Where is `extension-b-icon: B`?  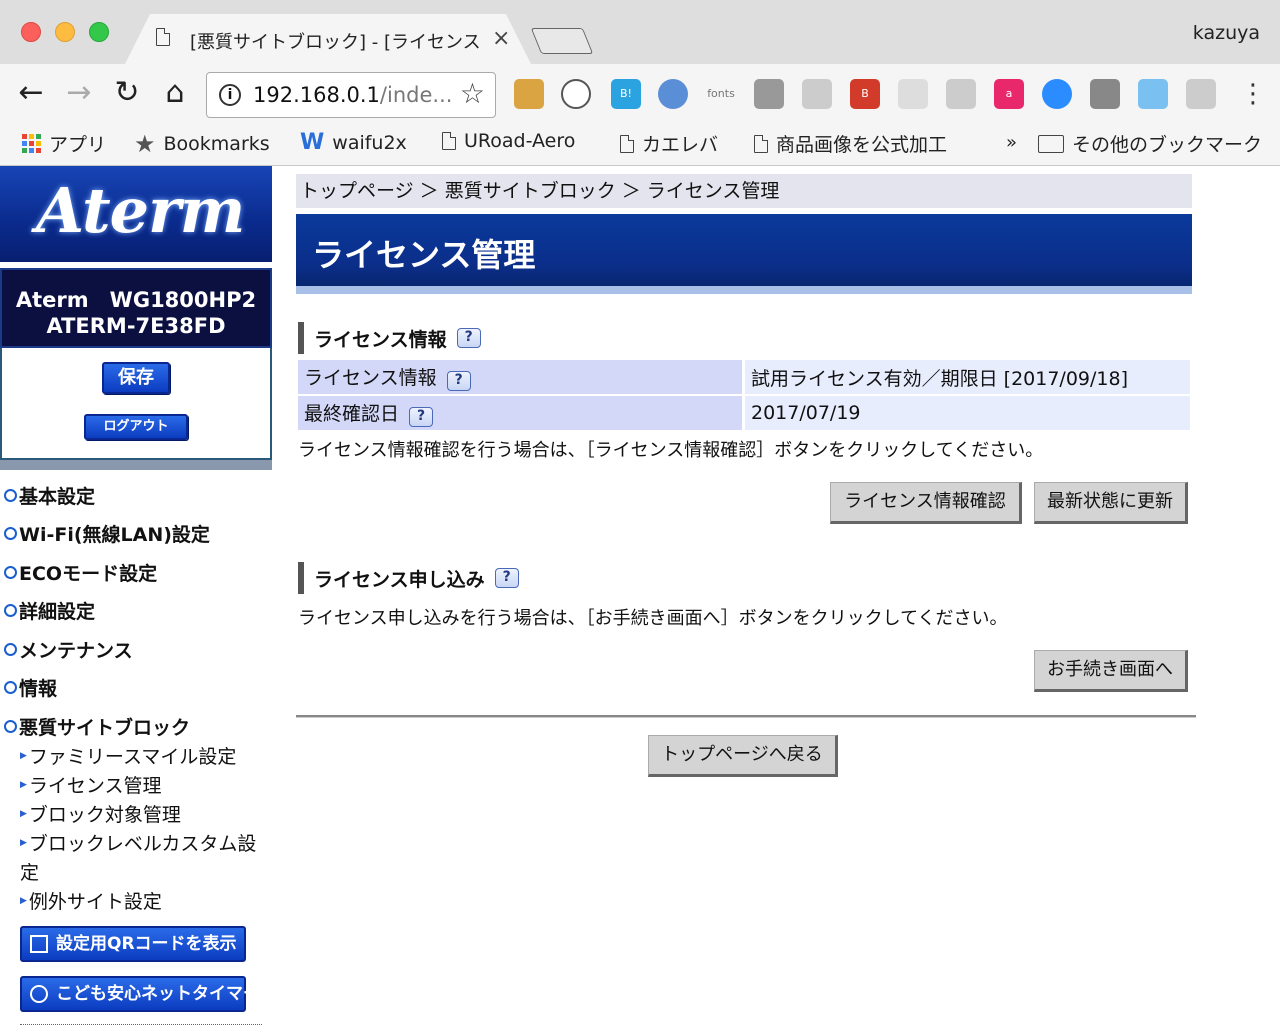
extension-b-icon: B is located at coordinates (865, 94).